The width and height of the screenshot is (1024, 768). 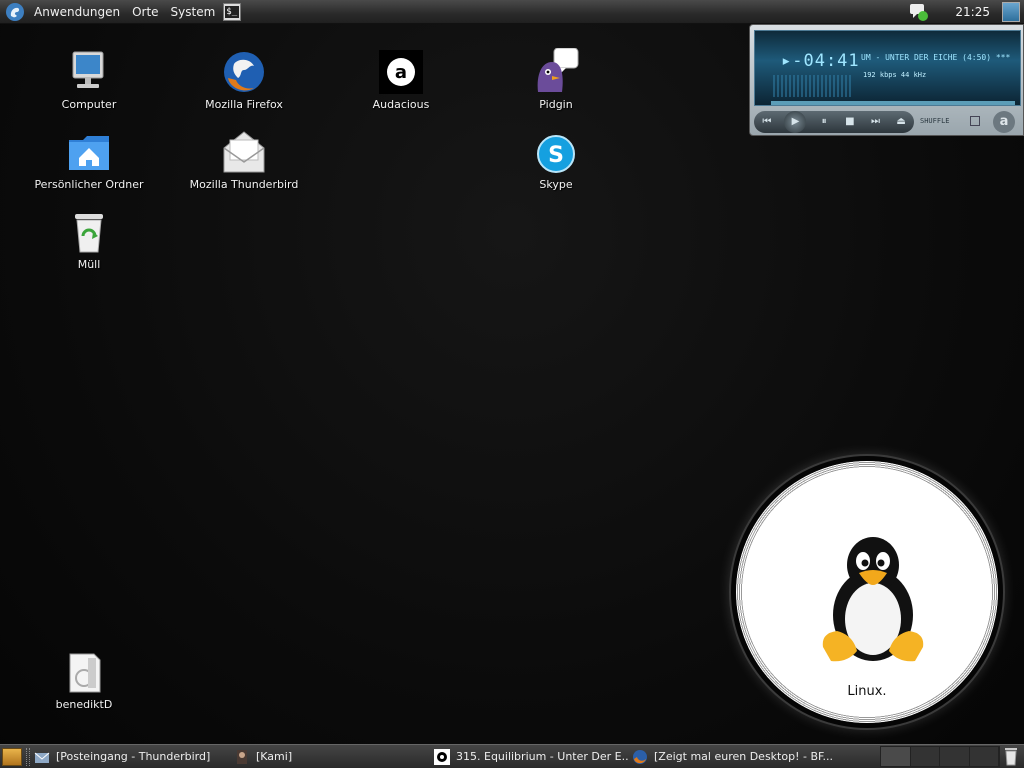 What do you see at coordinates (89, 153) in the screenshot?
I see `home-folder-icon` at bounding box center [89, 153].